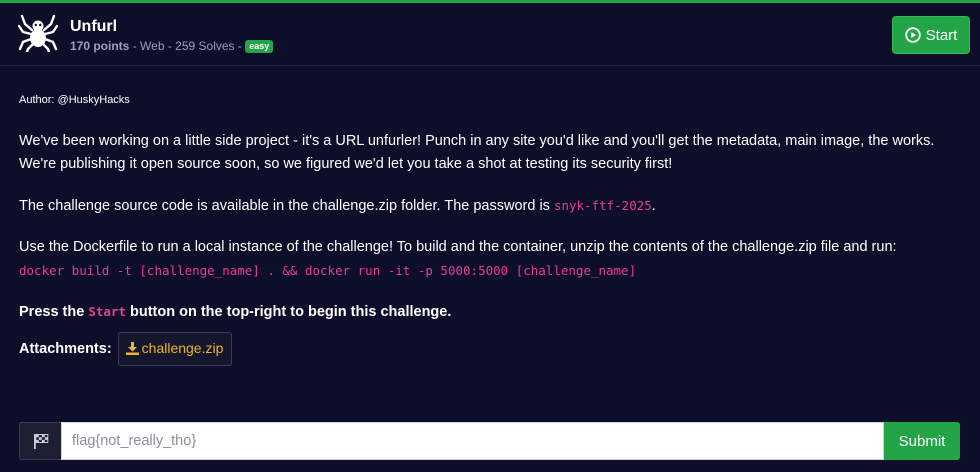 The height and width of the screenshot is (472, 980). Describe the element at coordinates (472, 441) in the screenshot. I see `flag-input` at that location.